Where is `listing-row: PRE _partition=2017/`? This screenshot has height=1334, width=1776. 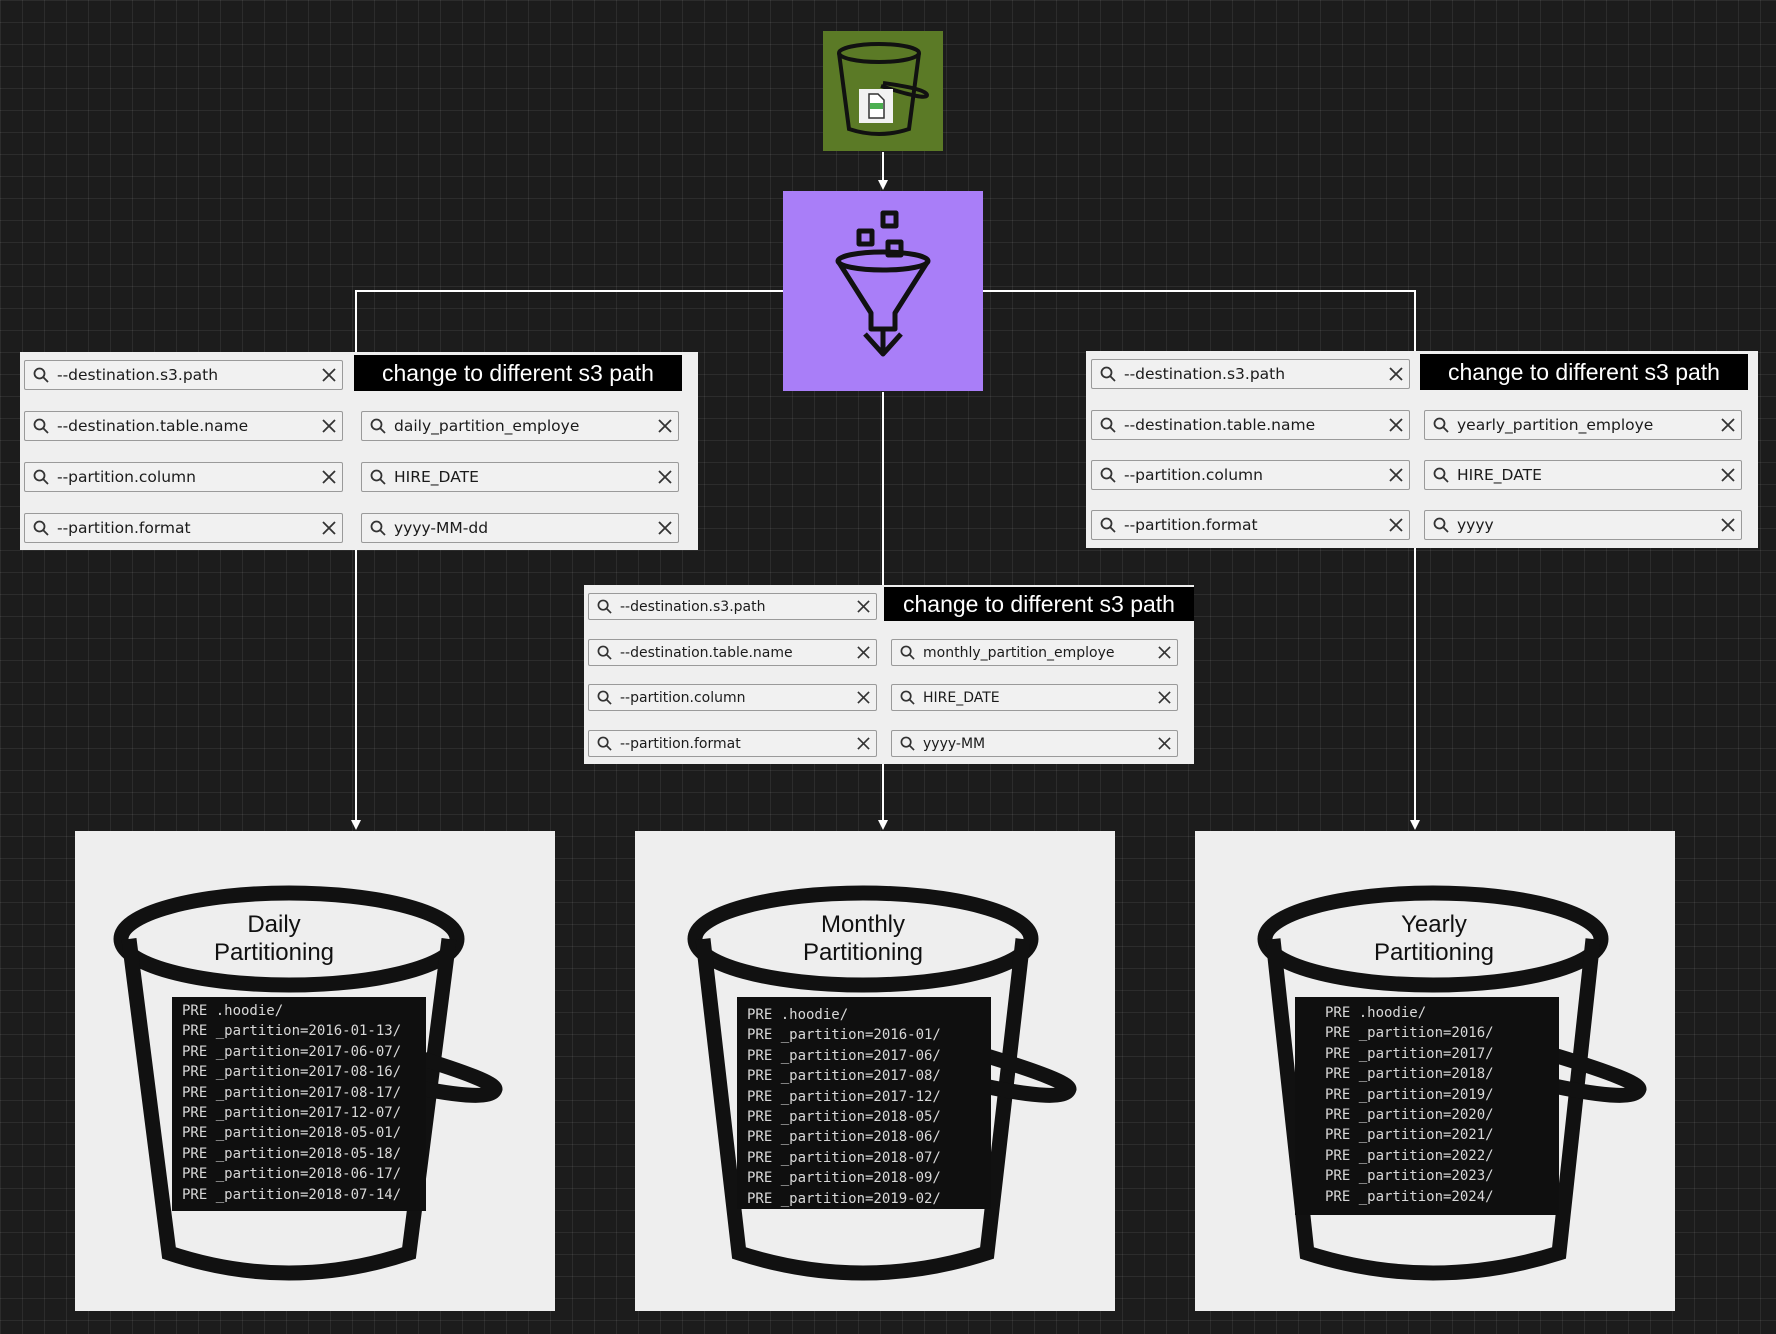 listing-row: PRE _partition=2017/ is located at coordinates (1409, 1053).